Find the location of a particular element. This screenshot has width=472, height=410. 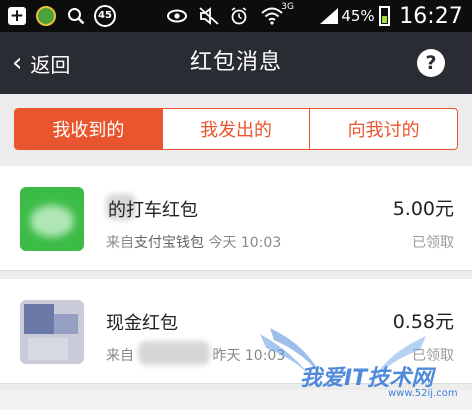

wifi-icon: 3G is located at coordinates (275, 16).